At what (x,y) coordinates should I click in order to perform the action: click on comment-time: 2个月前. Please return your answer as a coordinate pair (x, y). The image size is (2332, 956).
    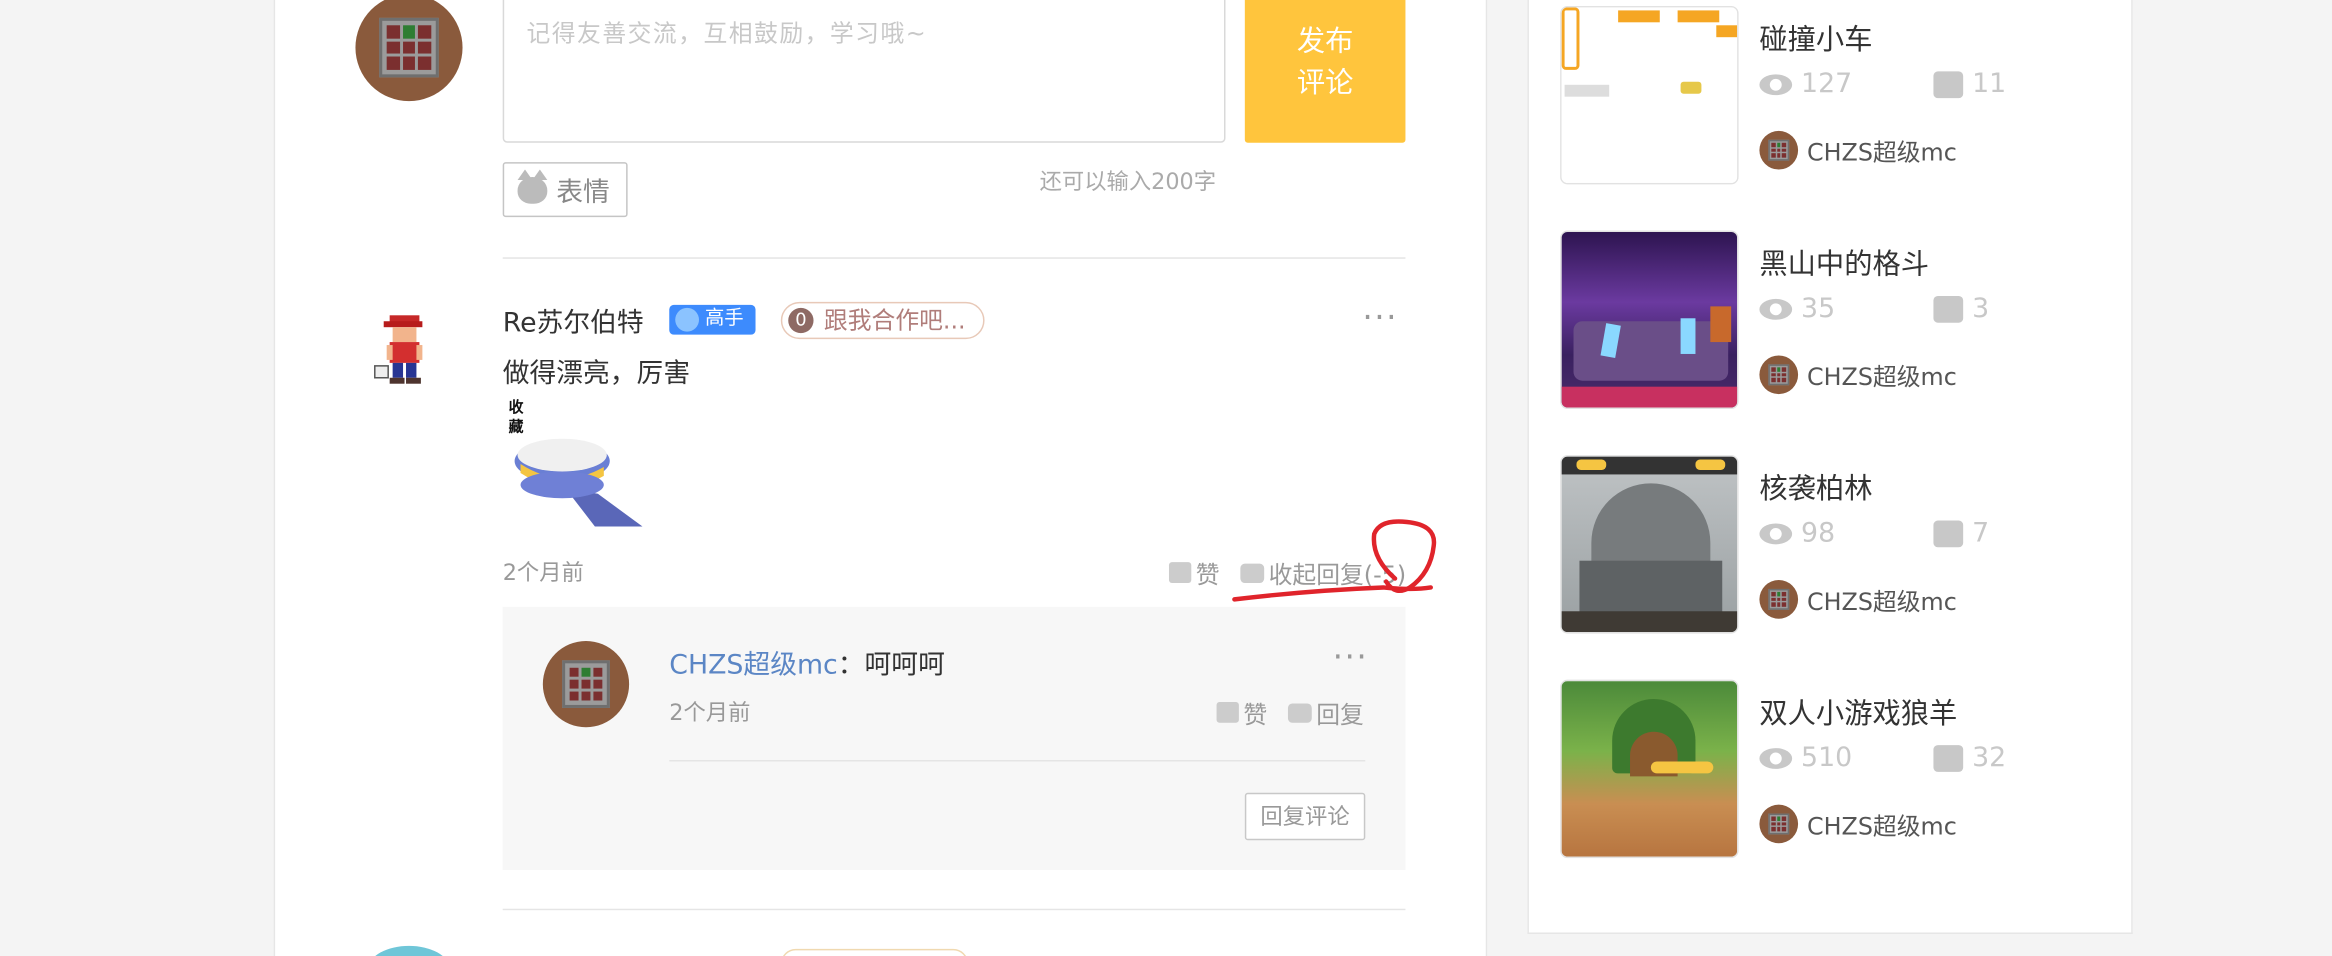
    Looking at the image, I should click on (543, 572).